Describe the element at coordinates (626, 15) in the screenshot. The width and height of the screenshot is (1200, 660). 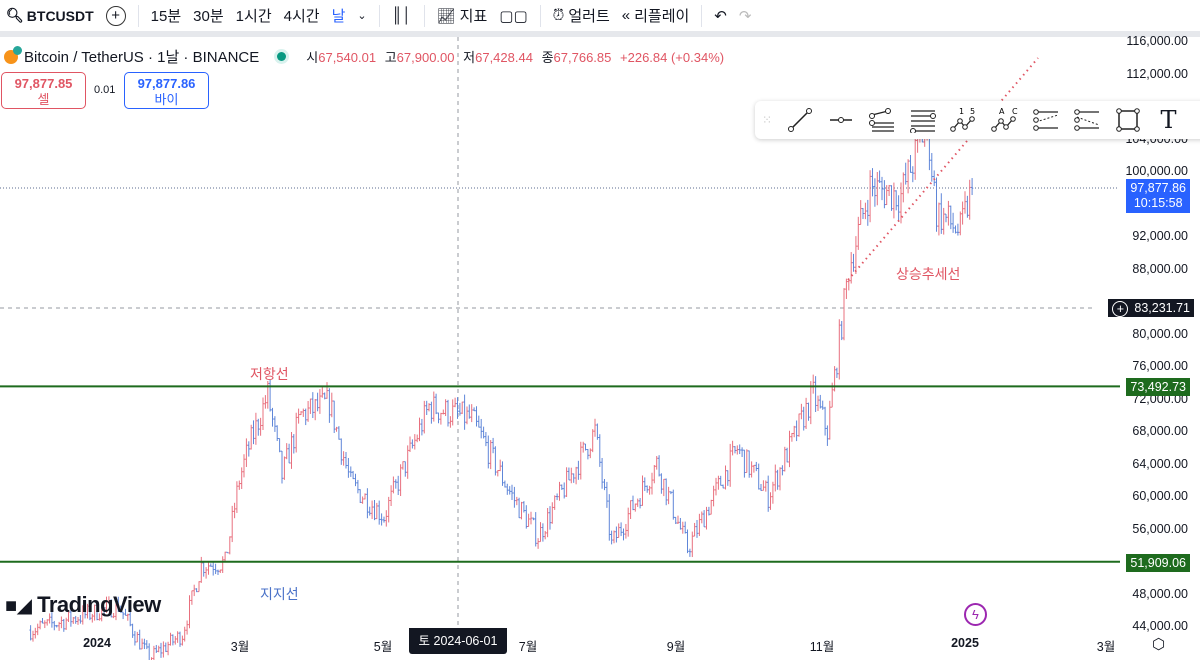
I see `rewind-icon: «` at that location.